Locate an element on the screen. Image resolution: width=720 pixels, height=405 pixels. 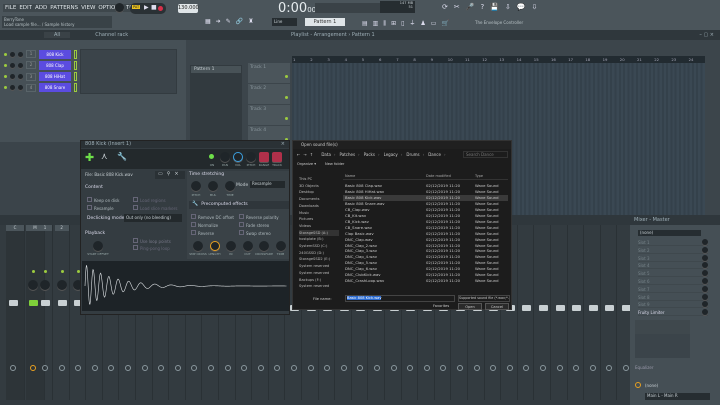
organize-button: Organize ▾ is located at coordinates (306, 164).